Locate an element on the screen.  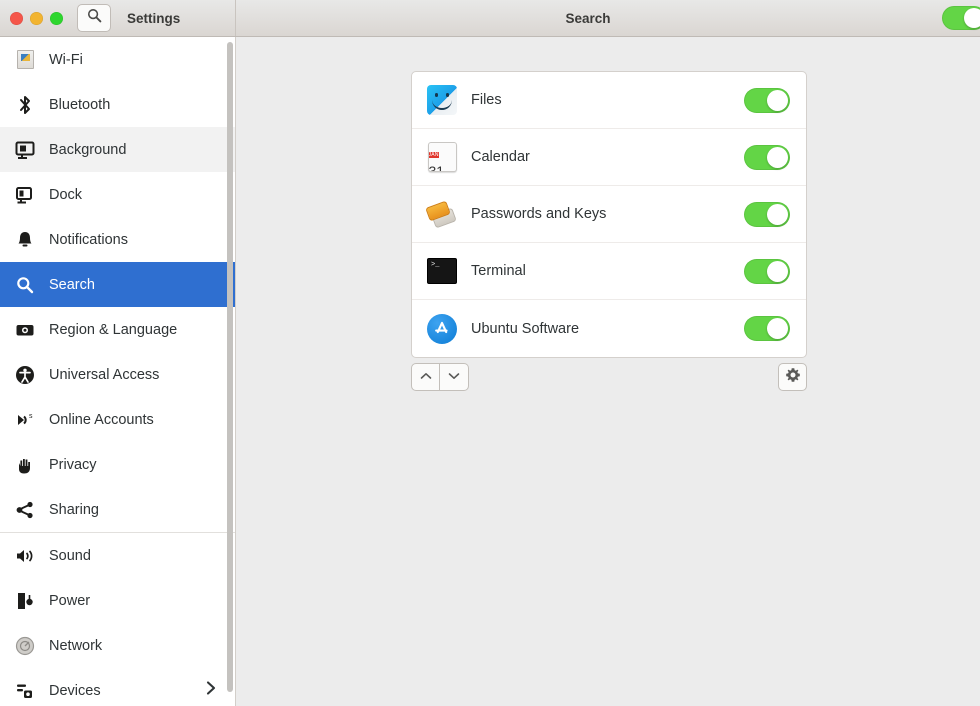
sidebar-item-network: Network is located at coordinates (117, 645).